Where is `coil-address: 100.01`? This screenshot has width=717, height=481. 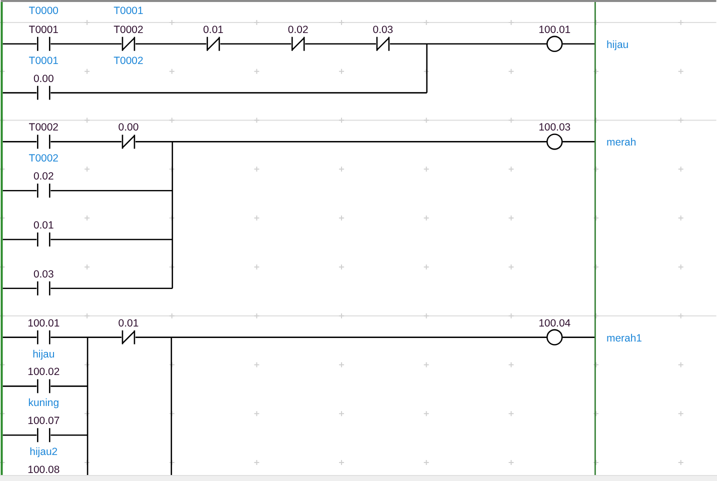 coil-address: 100.01 is located at coordinates (554, 30).